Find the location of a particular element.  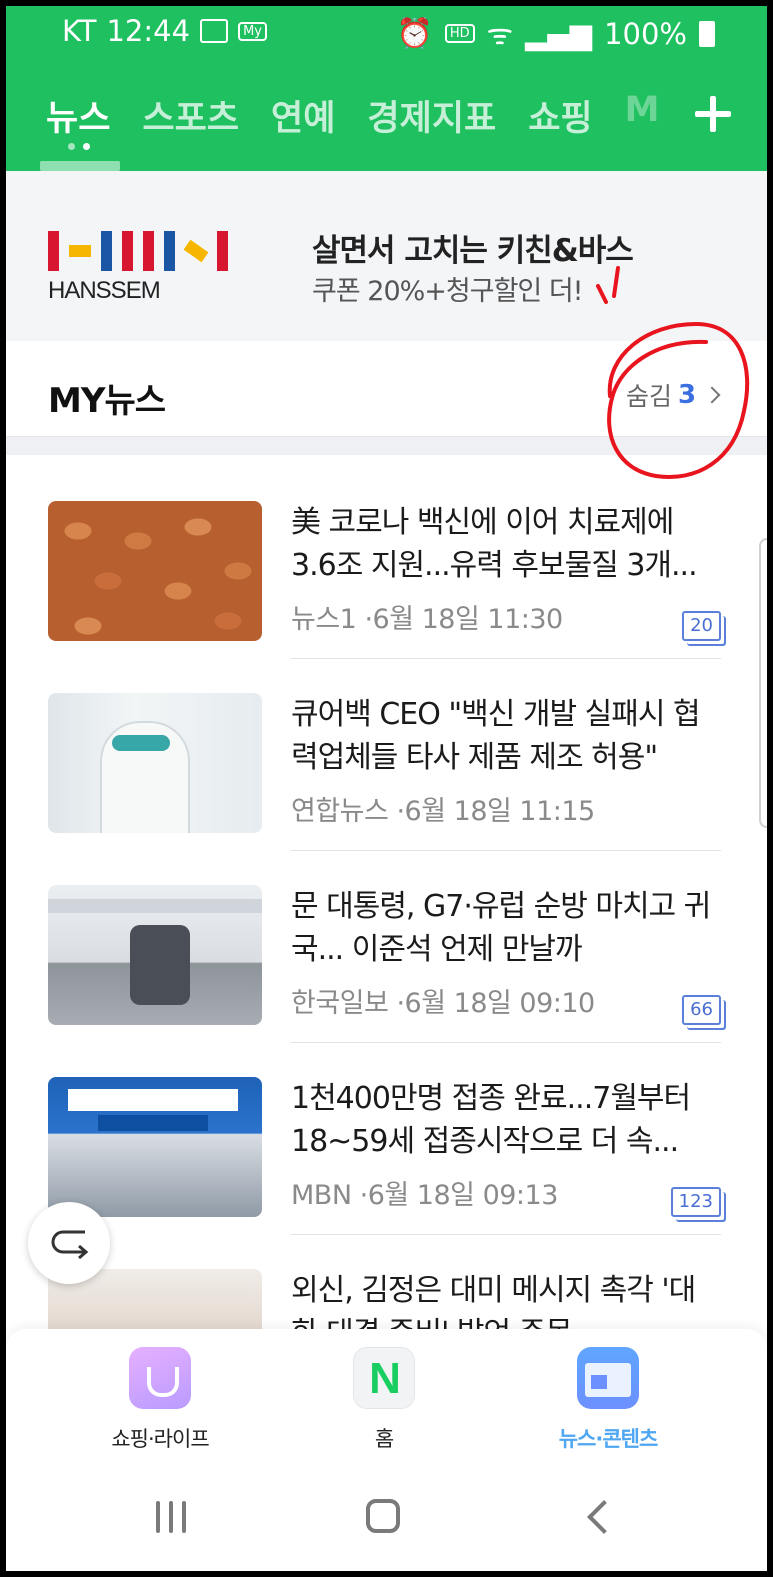

tab-more: M is located at coordinates (642, 115).